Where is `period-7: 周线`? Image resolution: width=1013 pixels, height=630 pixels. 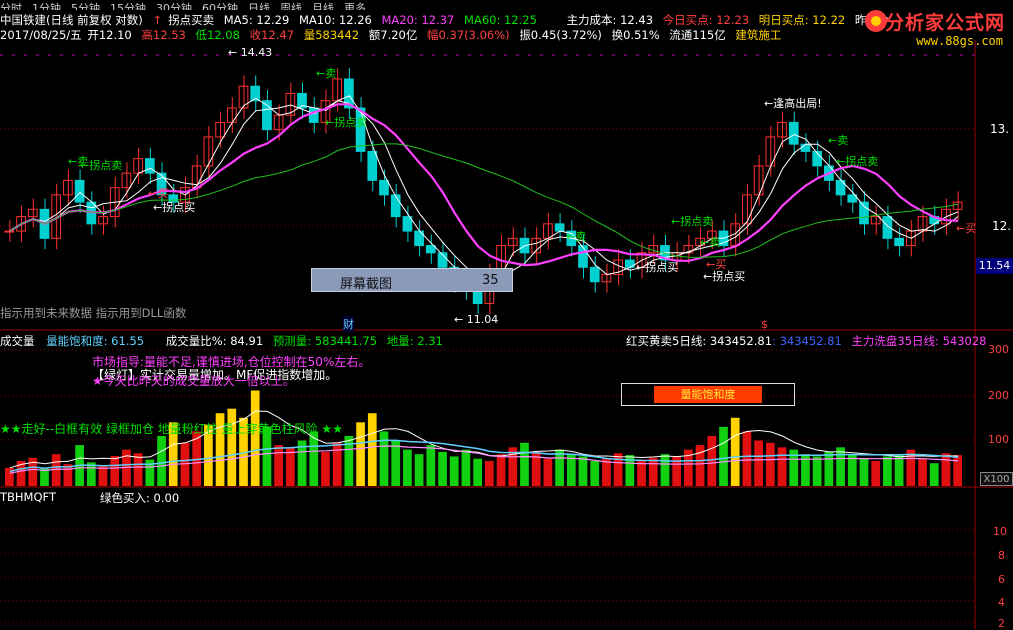
period-7: 周线 is located at coordinates (291, 6).